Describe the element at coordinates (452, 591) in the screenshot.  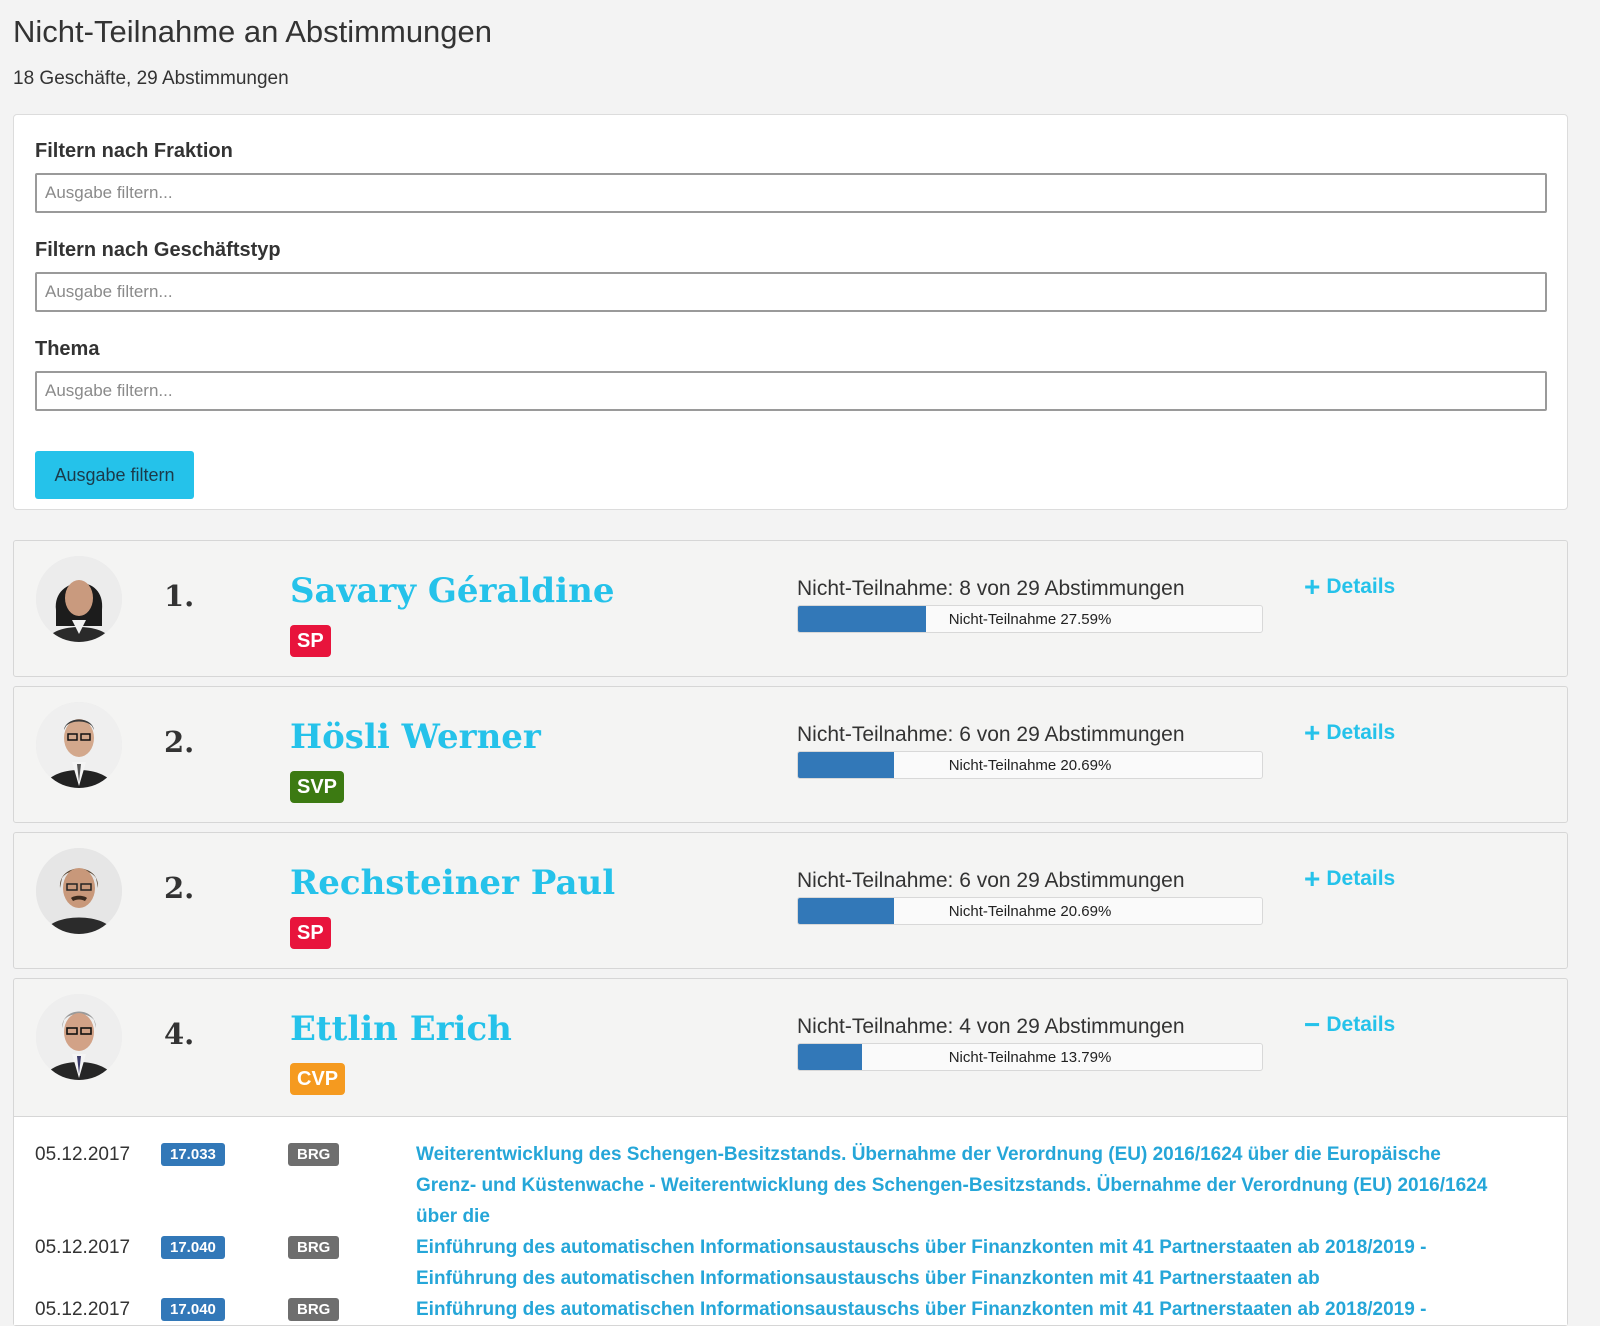
I see `member-name-link: Savary Géraldine` at that location.